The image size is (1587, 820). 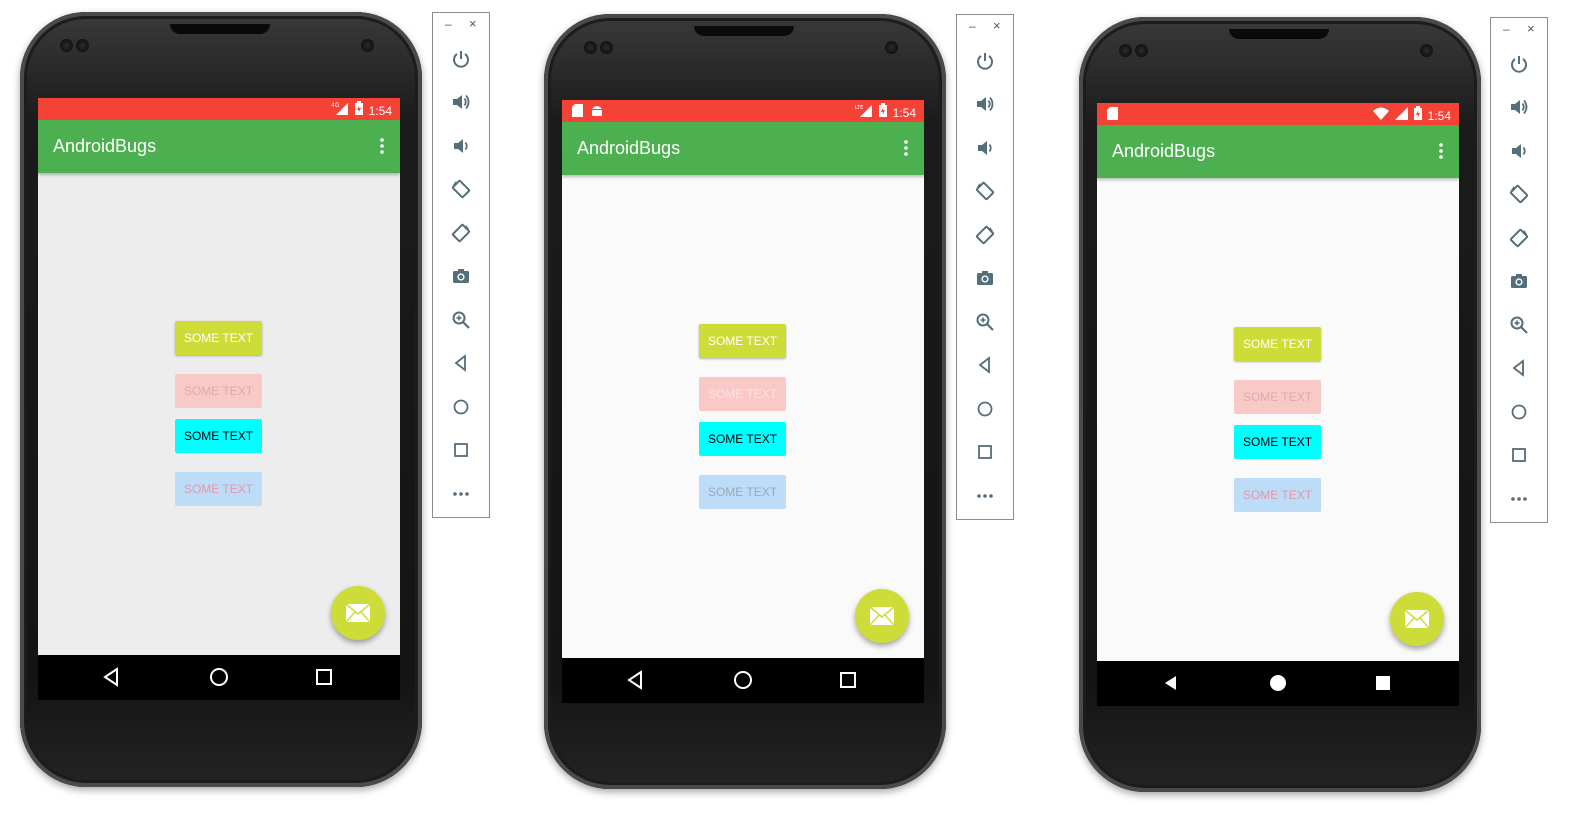 What do you see at coordinates (864, 112) in the screenshot?
I see `lte-signal-icon: LTE` at bounding box center [864, 112].